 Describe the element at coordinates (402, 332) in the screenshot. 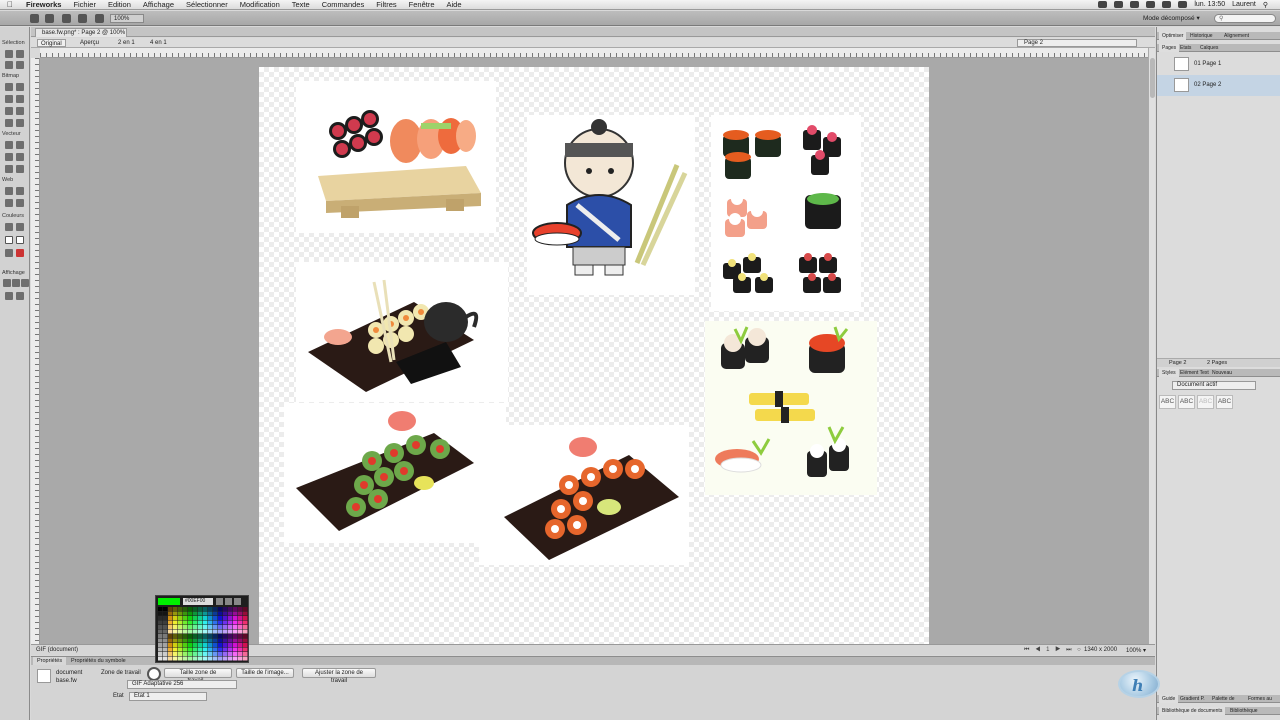

I see `image-sushi-platter-teapot` at that location.